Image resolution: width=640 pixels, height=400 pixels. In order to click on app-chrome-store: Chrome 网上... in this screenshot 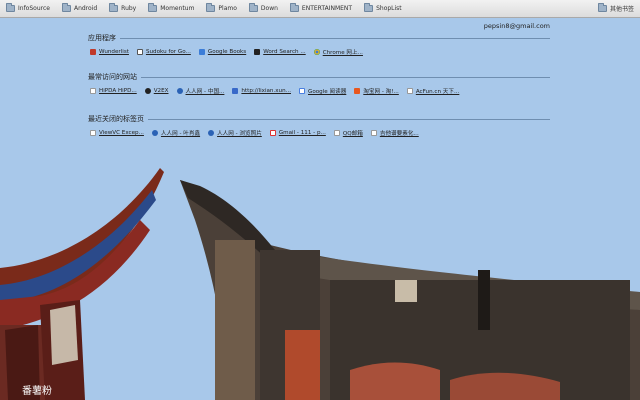, I will do `click(338, 52)`.